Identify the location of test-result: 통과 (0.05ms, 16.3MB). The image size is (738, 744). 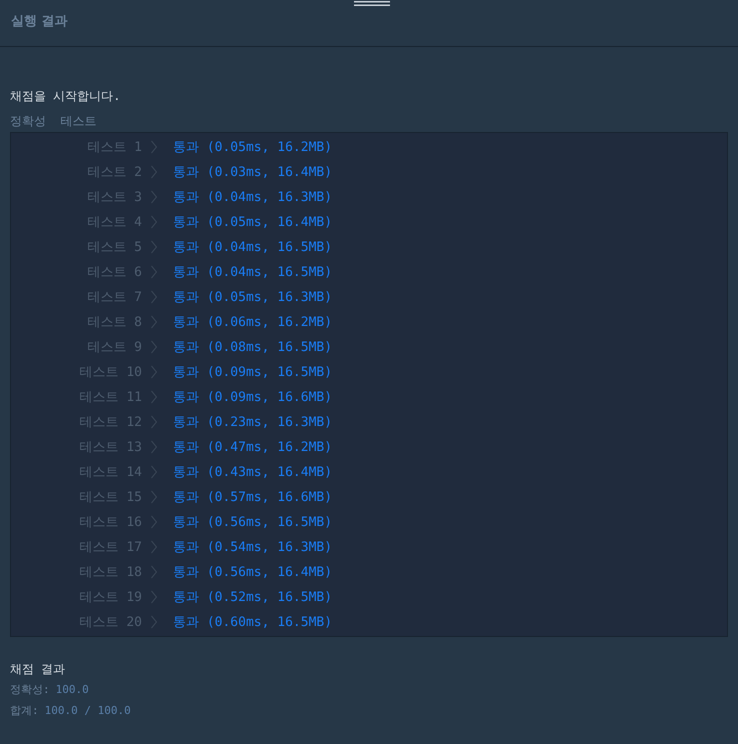
(252, 297).